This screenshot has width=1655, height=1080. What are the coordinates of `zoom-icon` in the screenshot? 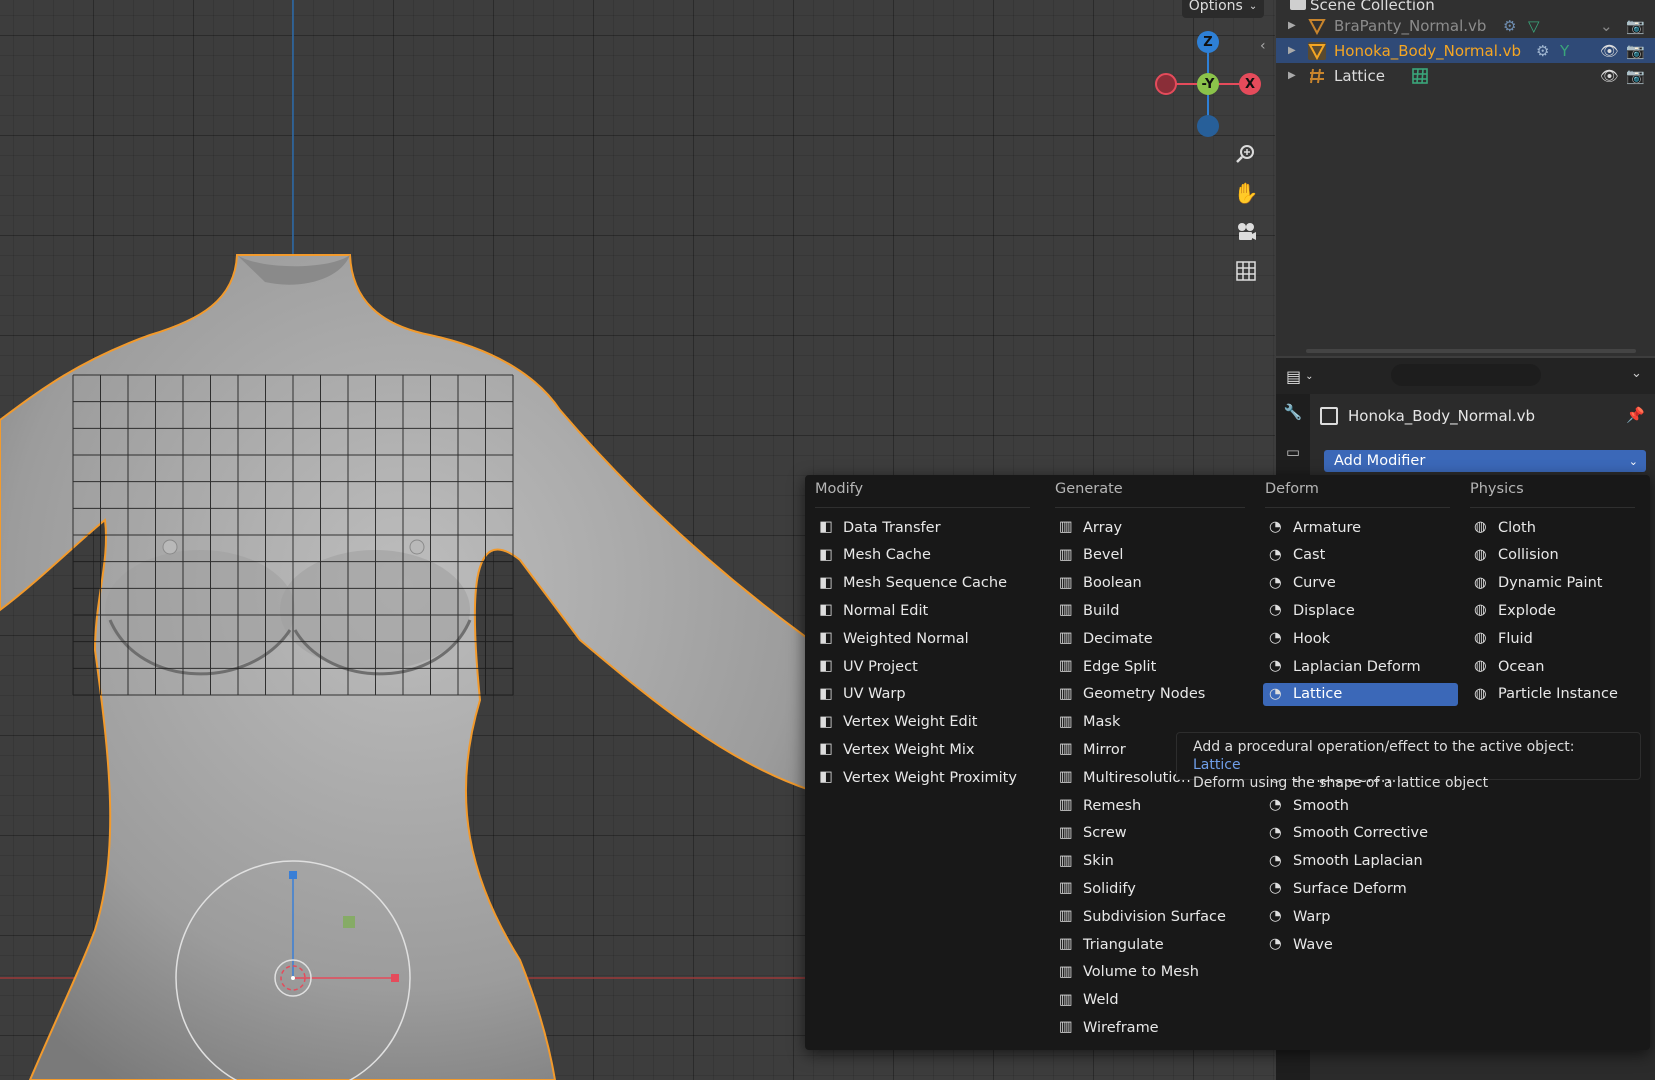 It's located at (1246, 154).